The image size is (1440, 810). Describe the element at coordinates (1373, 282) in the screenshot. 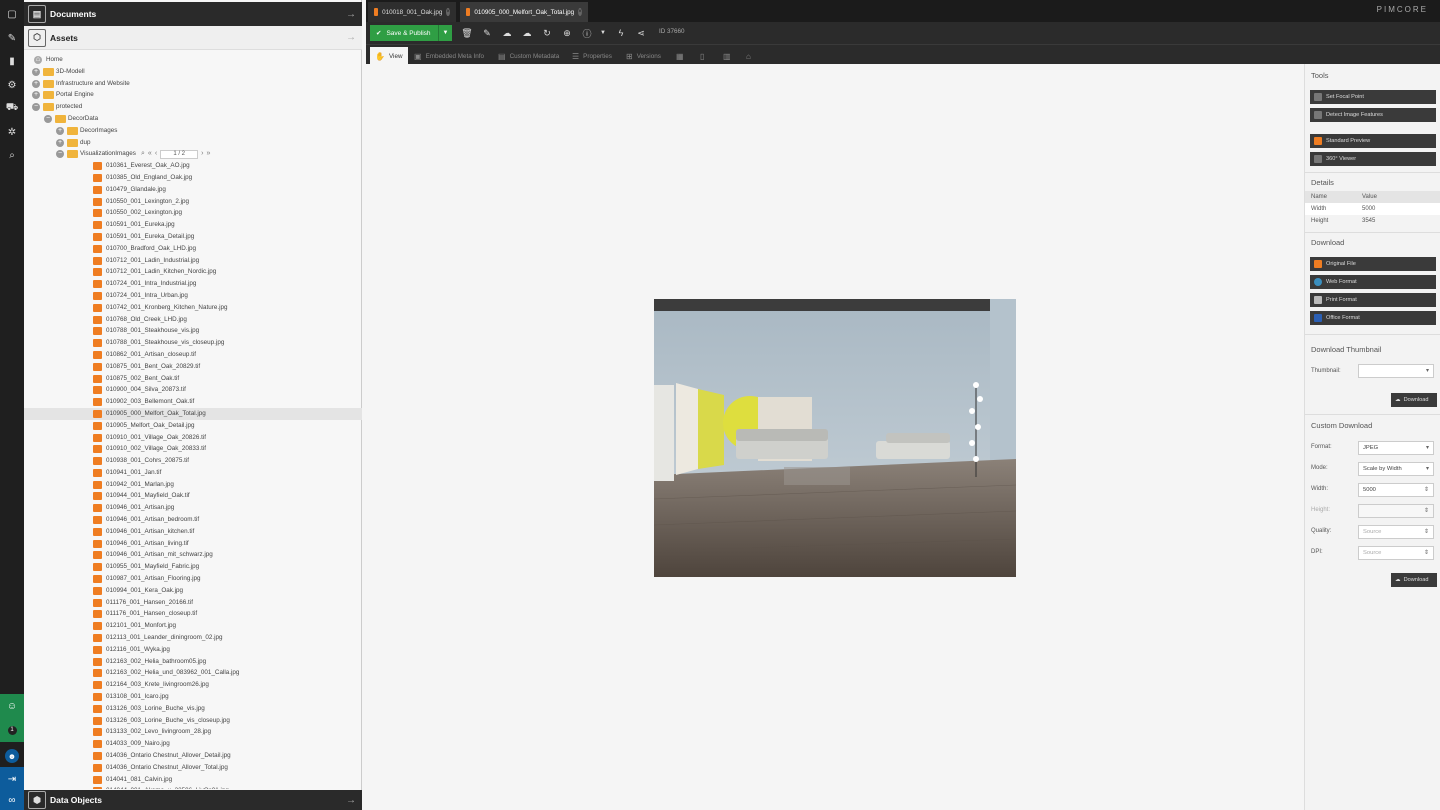

I see `web-format-button: Web Format` at that location.